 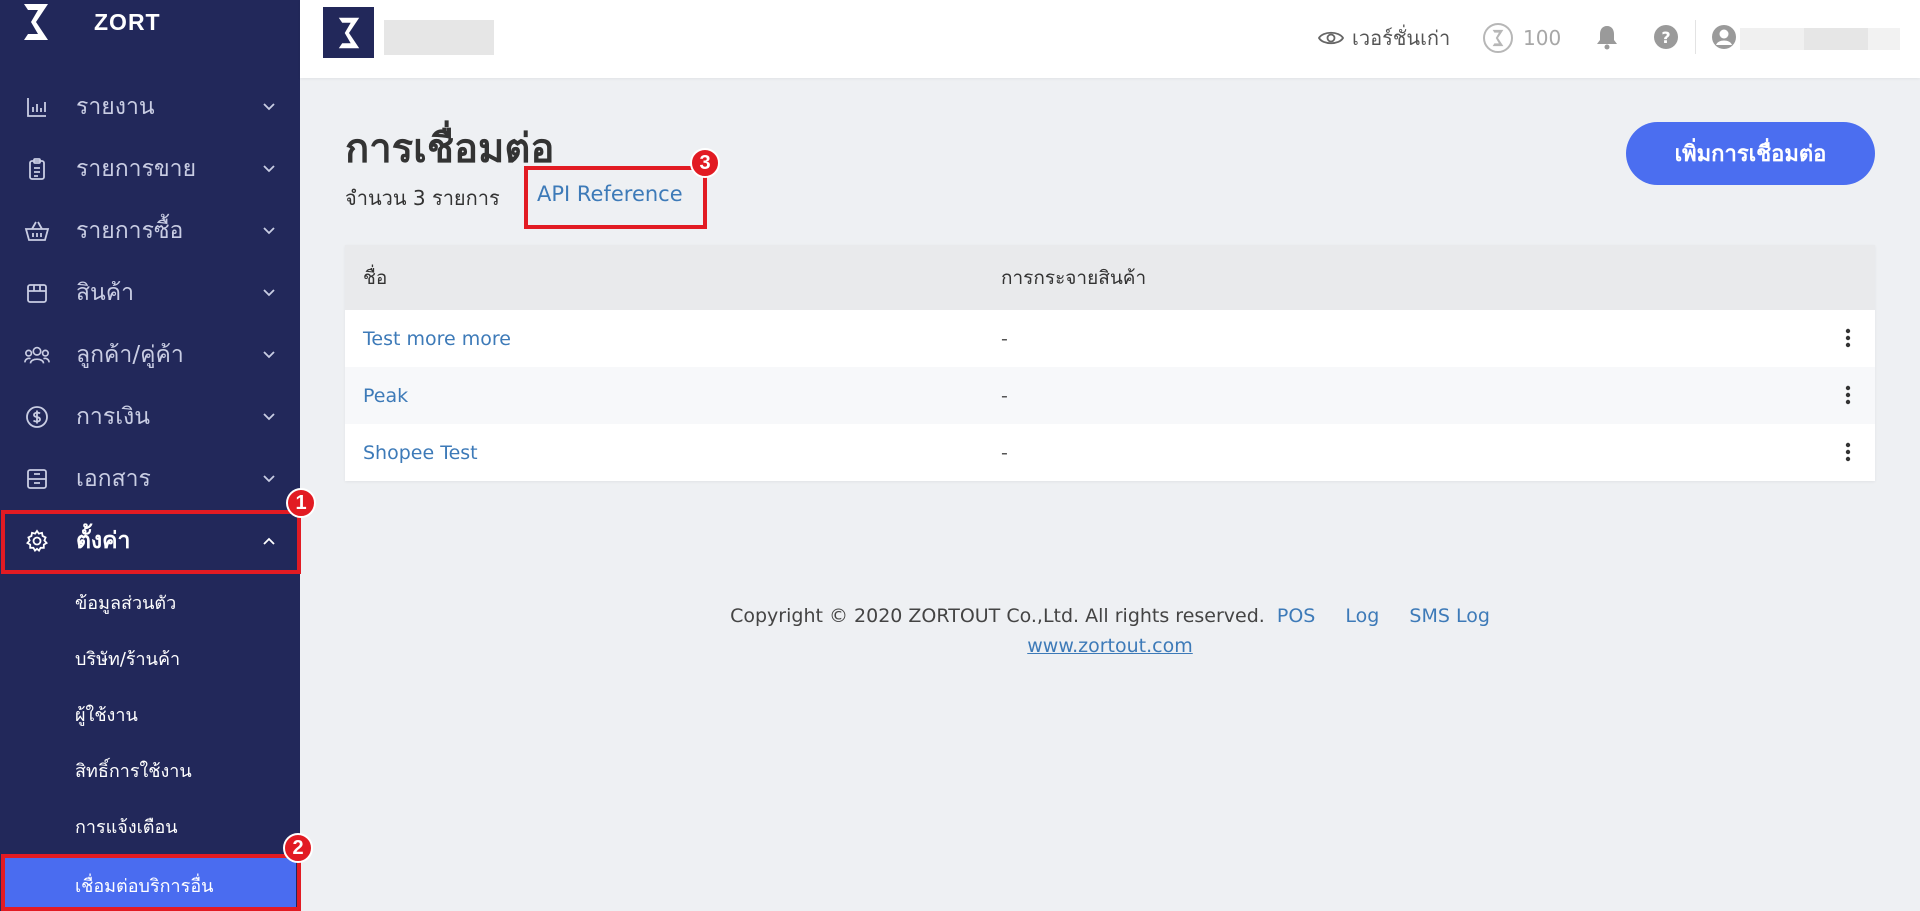 I want to click on store-name-placeholder, so click(x=439, y=37).